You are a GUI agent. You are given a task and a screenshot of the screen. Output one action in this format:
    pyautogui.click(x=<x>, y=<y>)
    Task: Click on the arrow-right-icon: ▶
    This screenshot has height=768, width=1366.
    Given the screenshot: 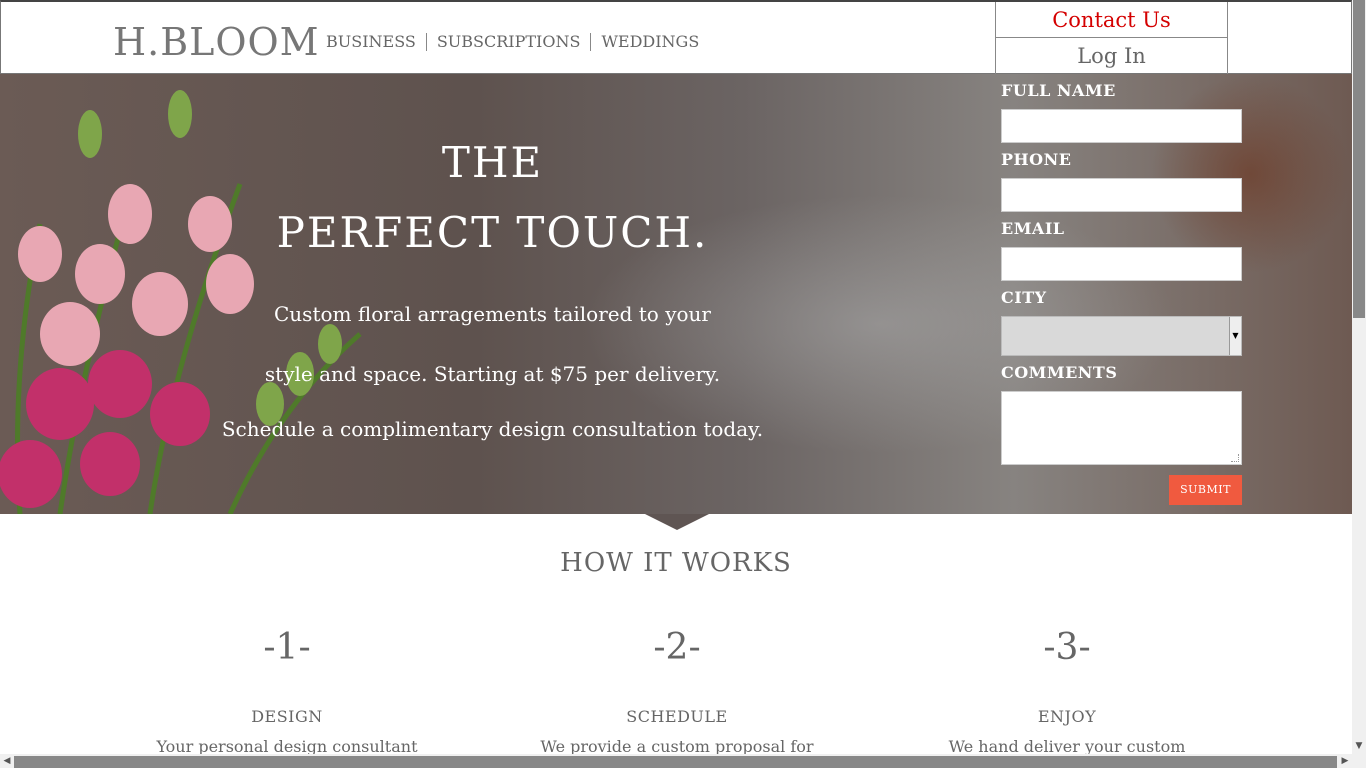 What is the action you would take?
    pyautogui.click(x=1345, y=761)
    